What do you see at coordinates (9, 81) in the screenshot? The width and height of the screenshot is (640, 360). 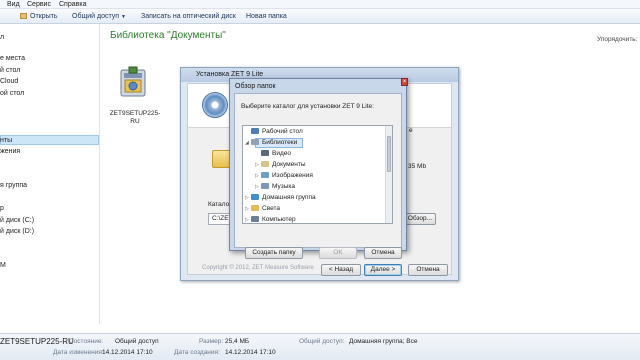 I see `nav-item: Cloud` at bounding box center [9, 81].